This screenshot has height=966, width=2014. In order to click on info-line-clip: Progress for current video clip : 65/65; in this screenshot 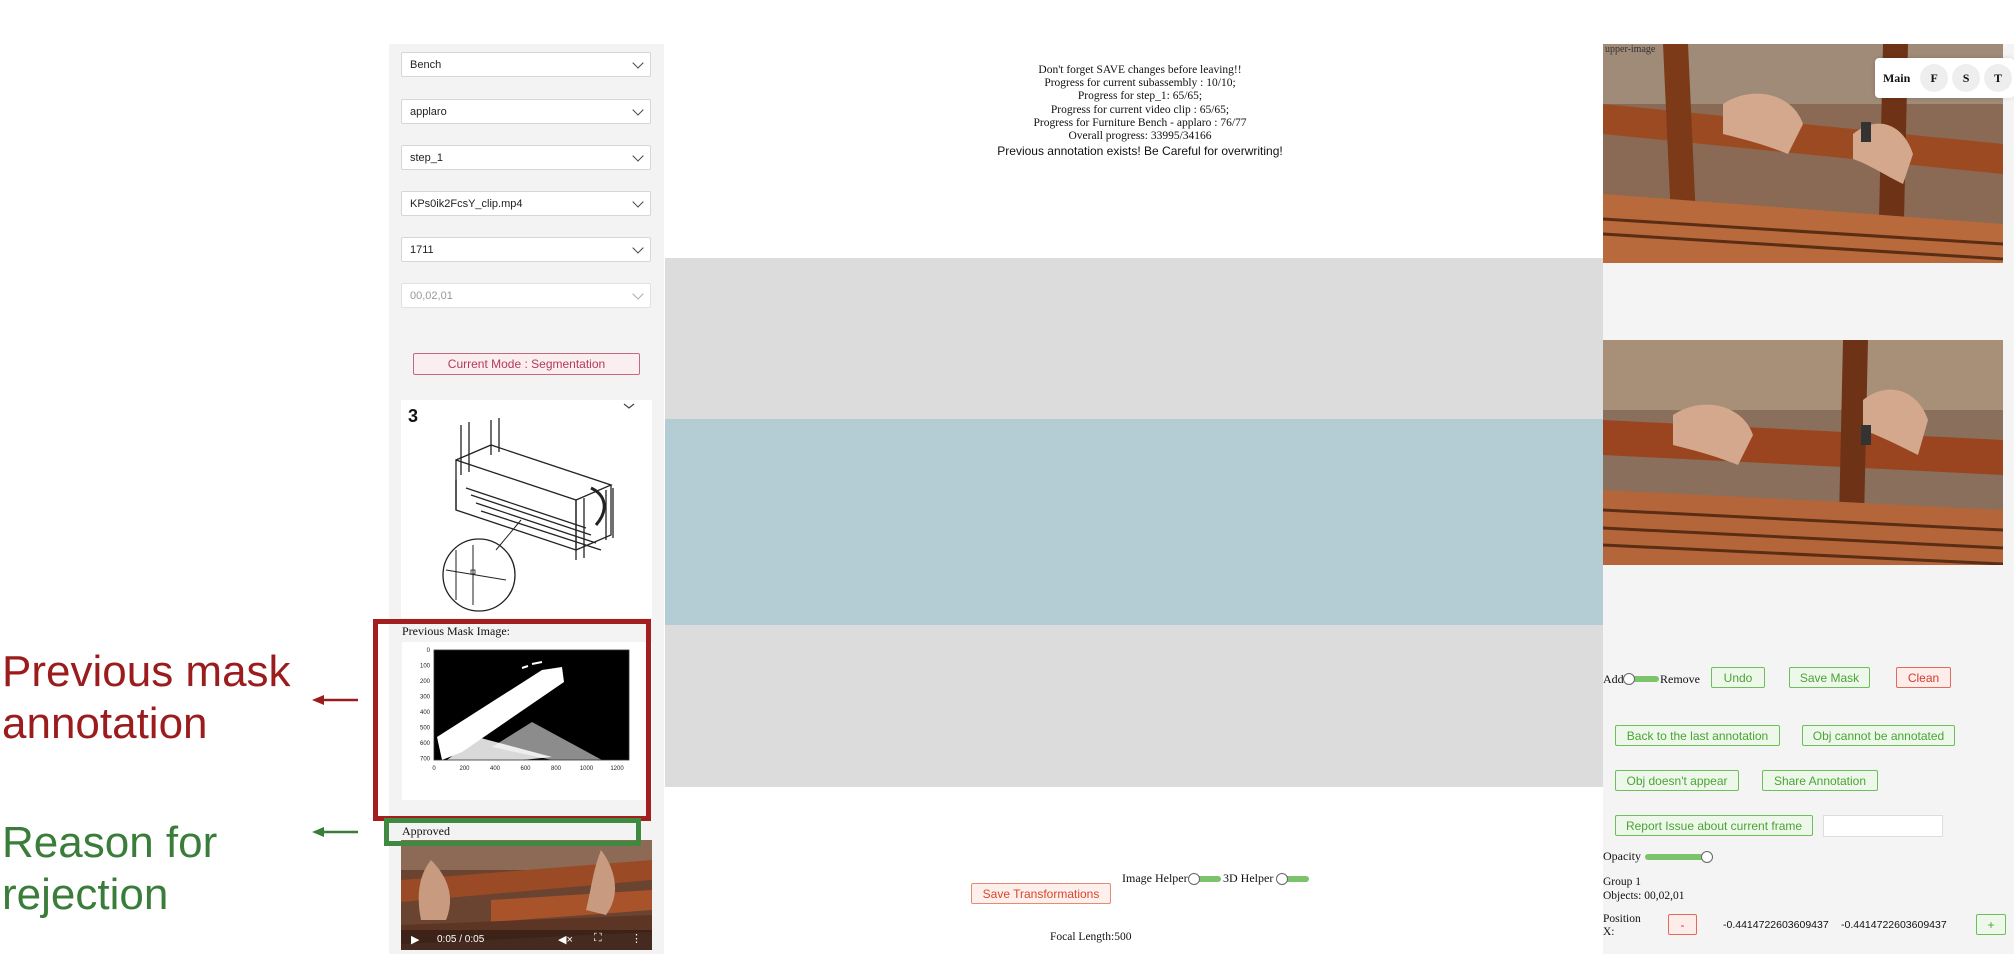, I will do `click(1140, 109)`.